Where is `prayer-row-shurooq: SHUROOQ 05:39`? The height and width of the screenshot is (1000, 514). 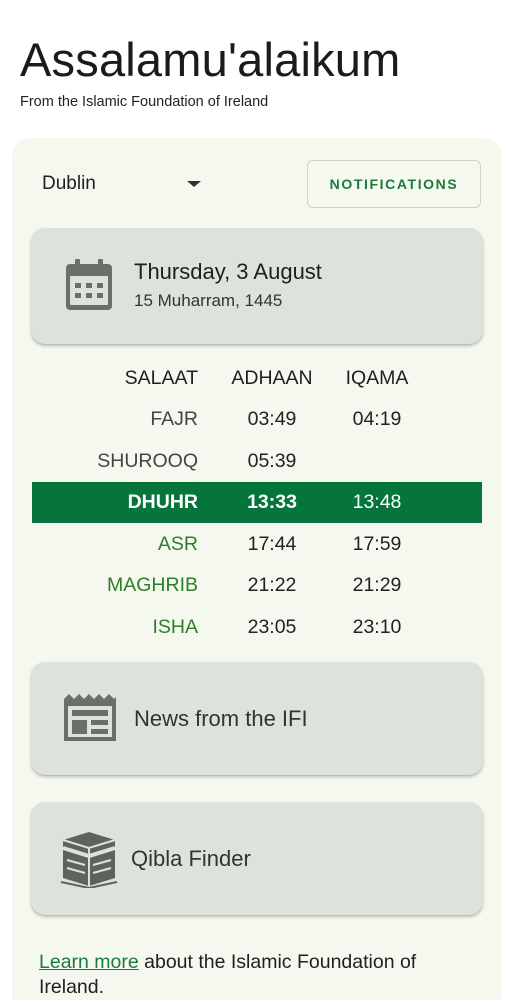
prayer-row-shurooq: SHUROOQ 05:39 is located at coordinates (257, 461).